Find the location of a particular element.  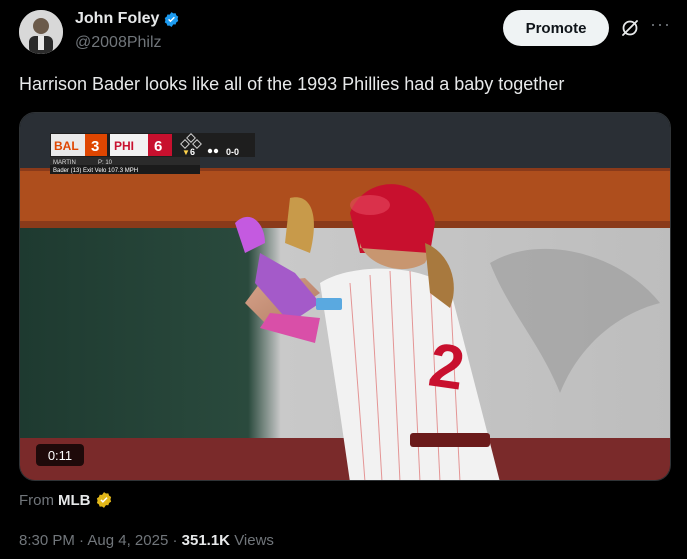

away-team: BAL is located at coordinates (66, 146).